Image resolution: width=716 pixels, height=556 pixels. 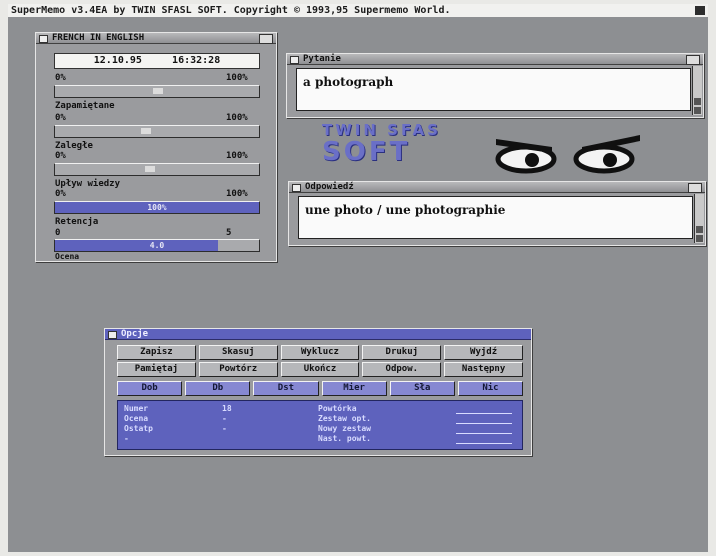 What do you see at coordinates (60, 156) in the screenshot?
I see `row2-min: 0%` at bounding box center [60, 156].